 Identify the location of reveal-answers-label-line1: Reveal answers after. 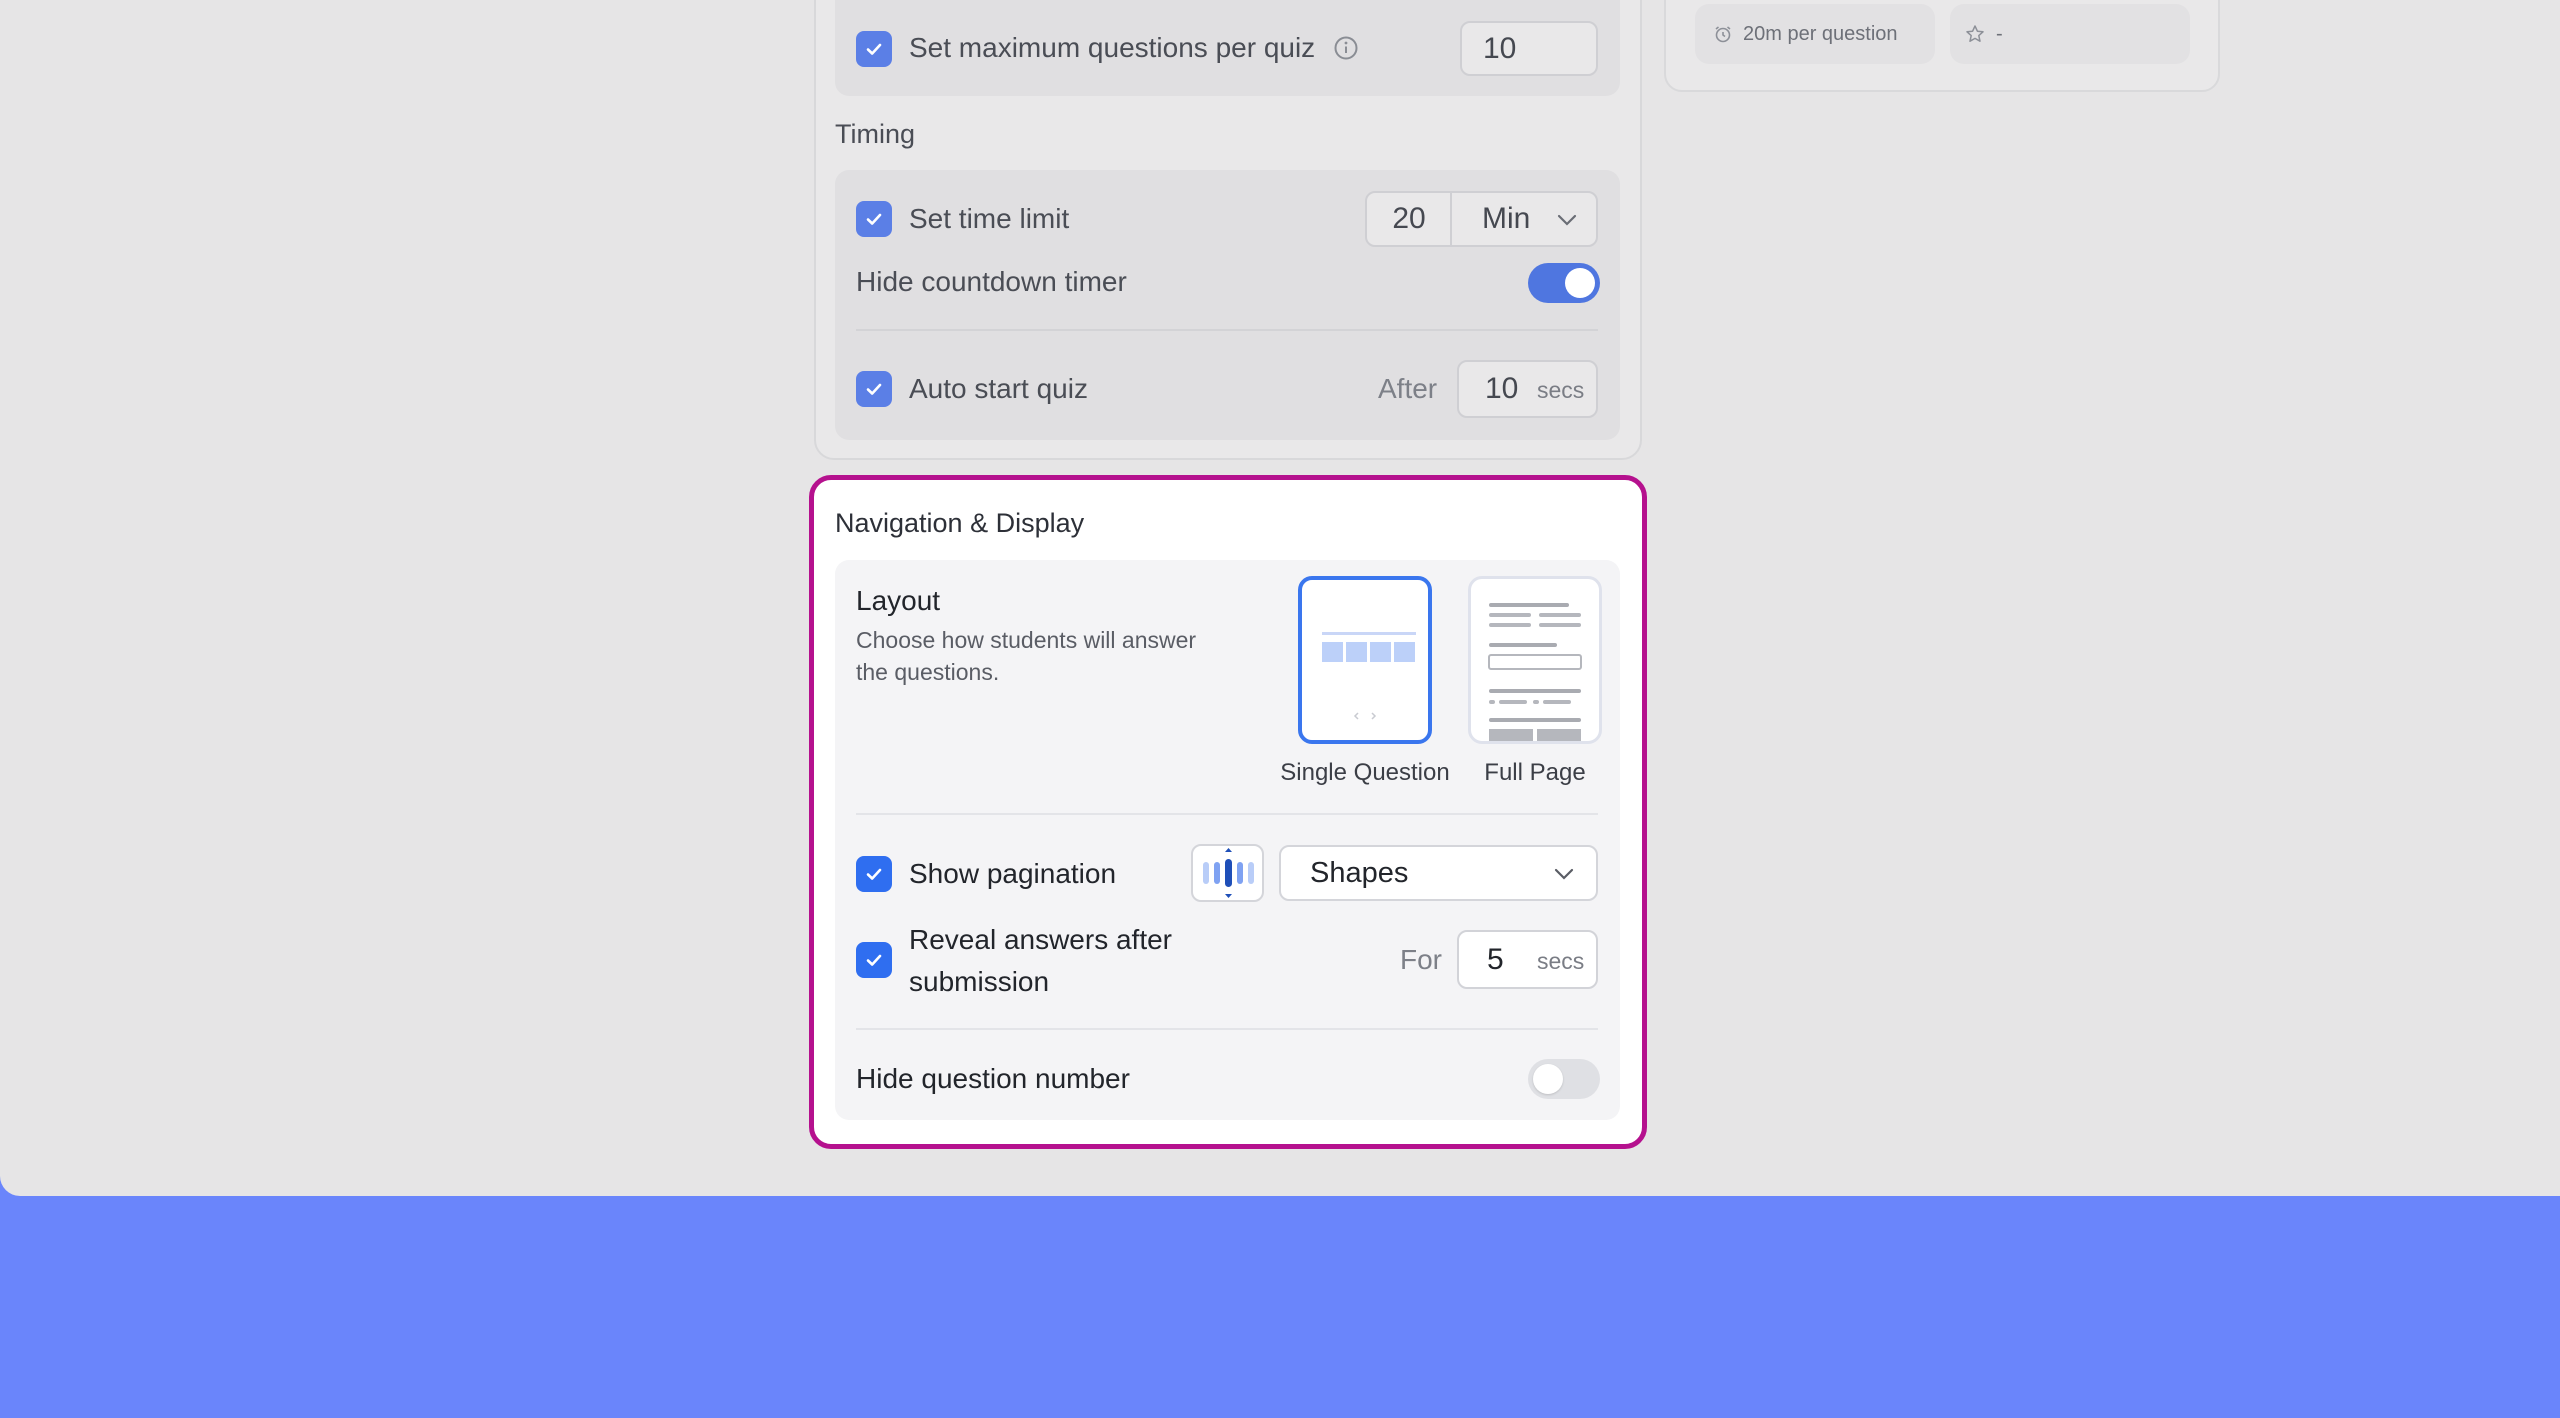
(1041, 939).